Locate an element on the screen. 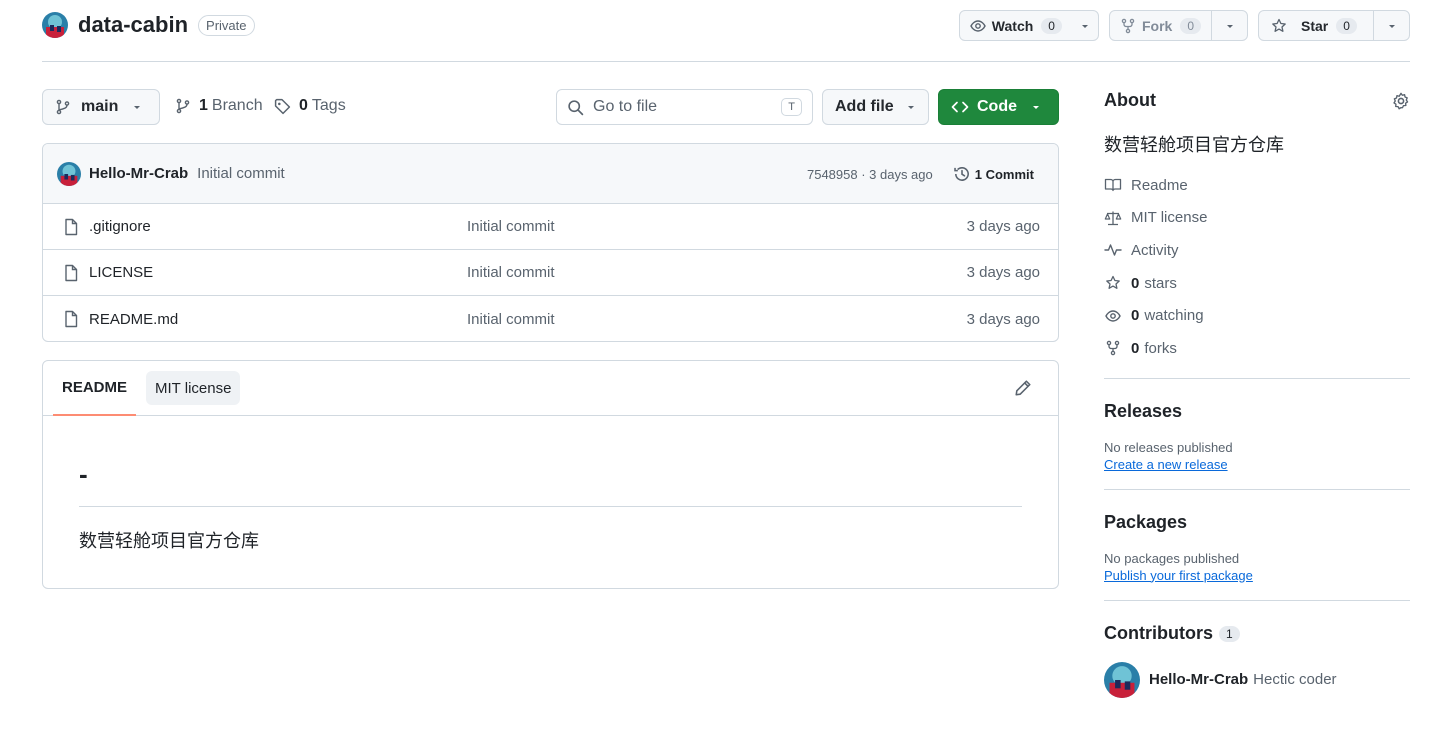  publish-package-link: Publish your first package is located at coordinates (1257, 575).